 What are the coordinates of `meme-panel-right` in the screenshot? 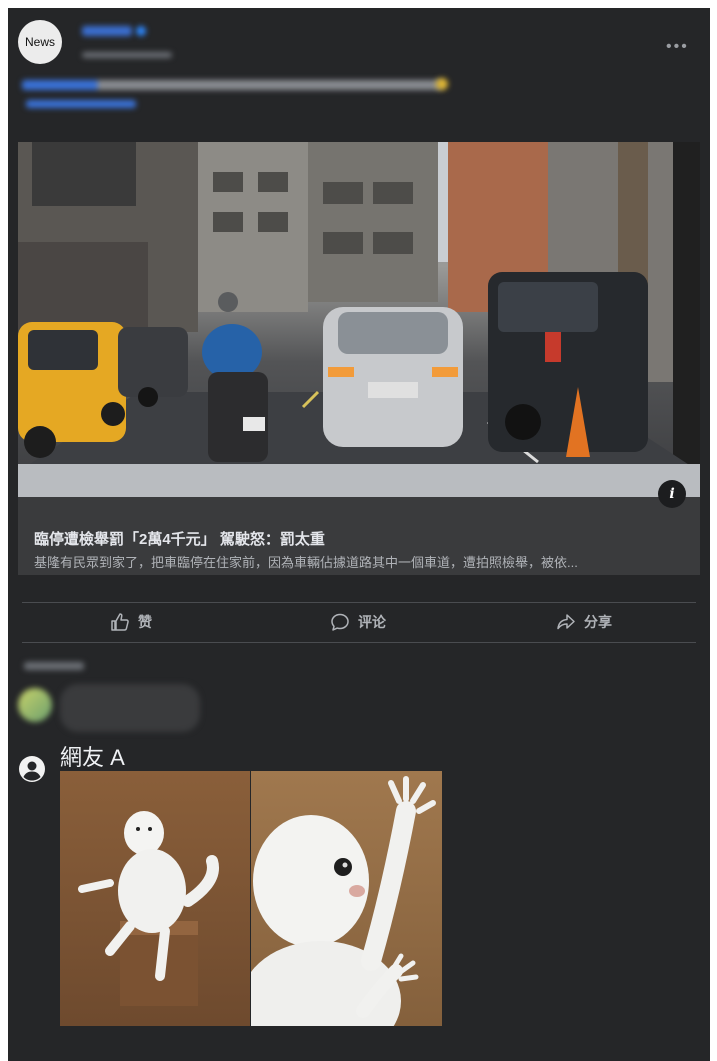 It's located at (346, 898).